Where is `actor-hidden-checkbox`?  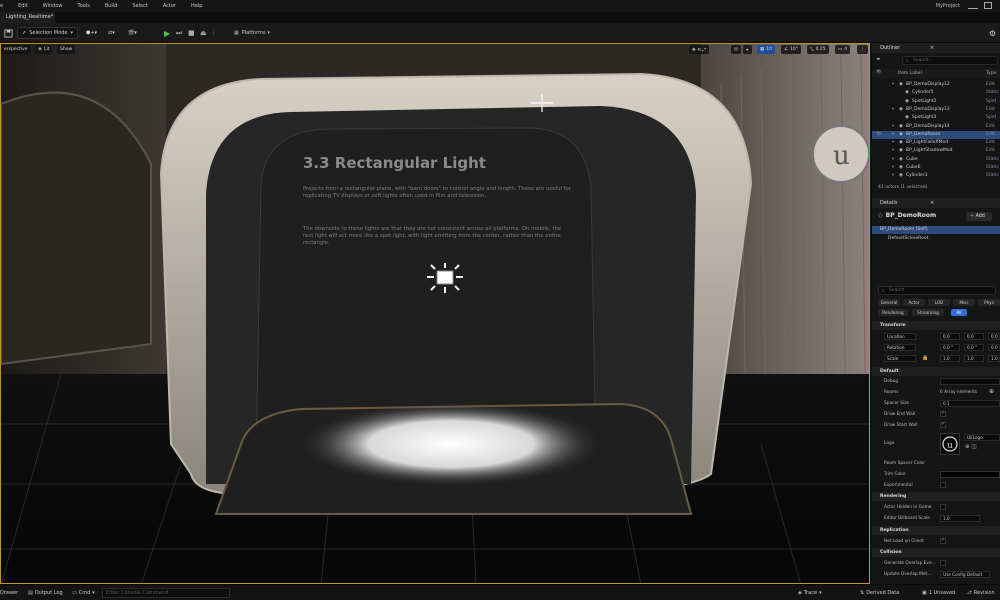 actor-hidden-checkbox is located at coordinates (943, 507).